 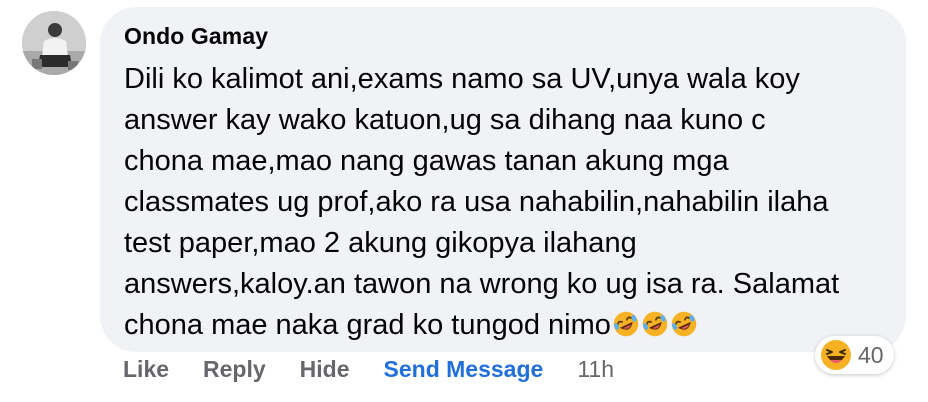 I want to click on comment-line: test paper,mao 2 akung gikopya ilahang, so click(x=380, y=243).